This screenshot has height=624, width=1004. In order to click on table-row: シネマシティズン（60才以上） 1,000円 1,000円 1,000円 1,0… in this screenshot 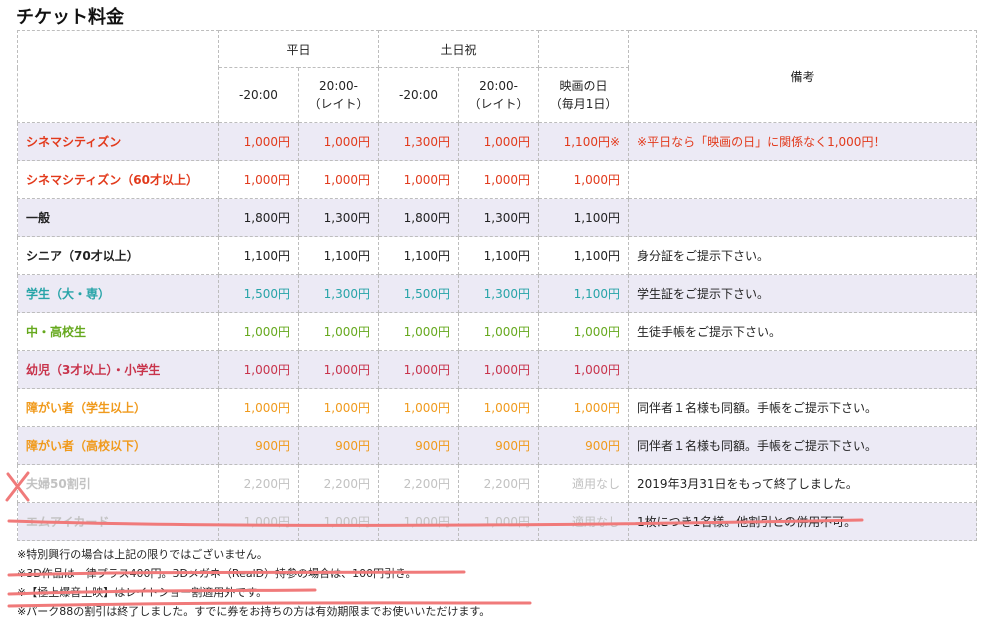, I will do `click(497, 179)`.